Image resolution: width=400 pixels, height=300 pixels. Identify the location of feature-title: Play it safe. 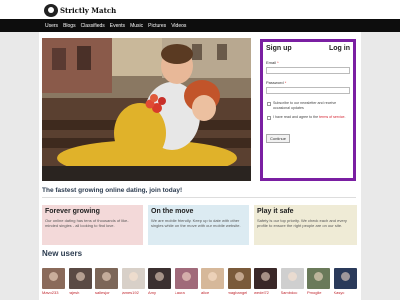
(275, 211).